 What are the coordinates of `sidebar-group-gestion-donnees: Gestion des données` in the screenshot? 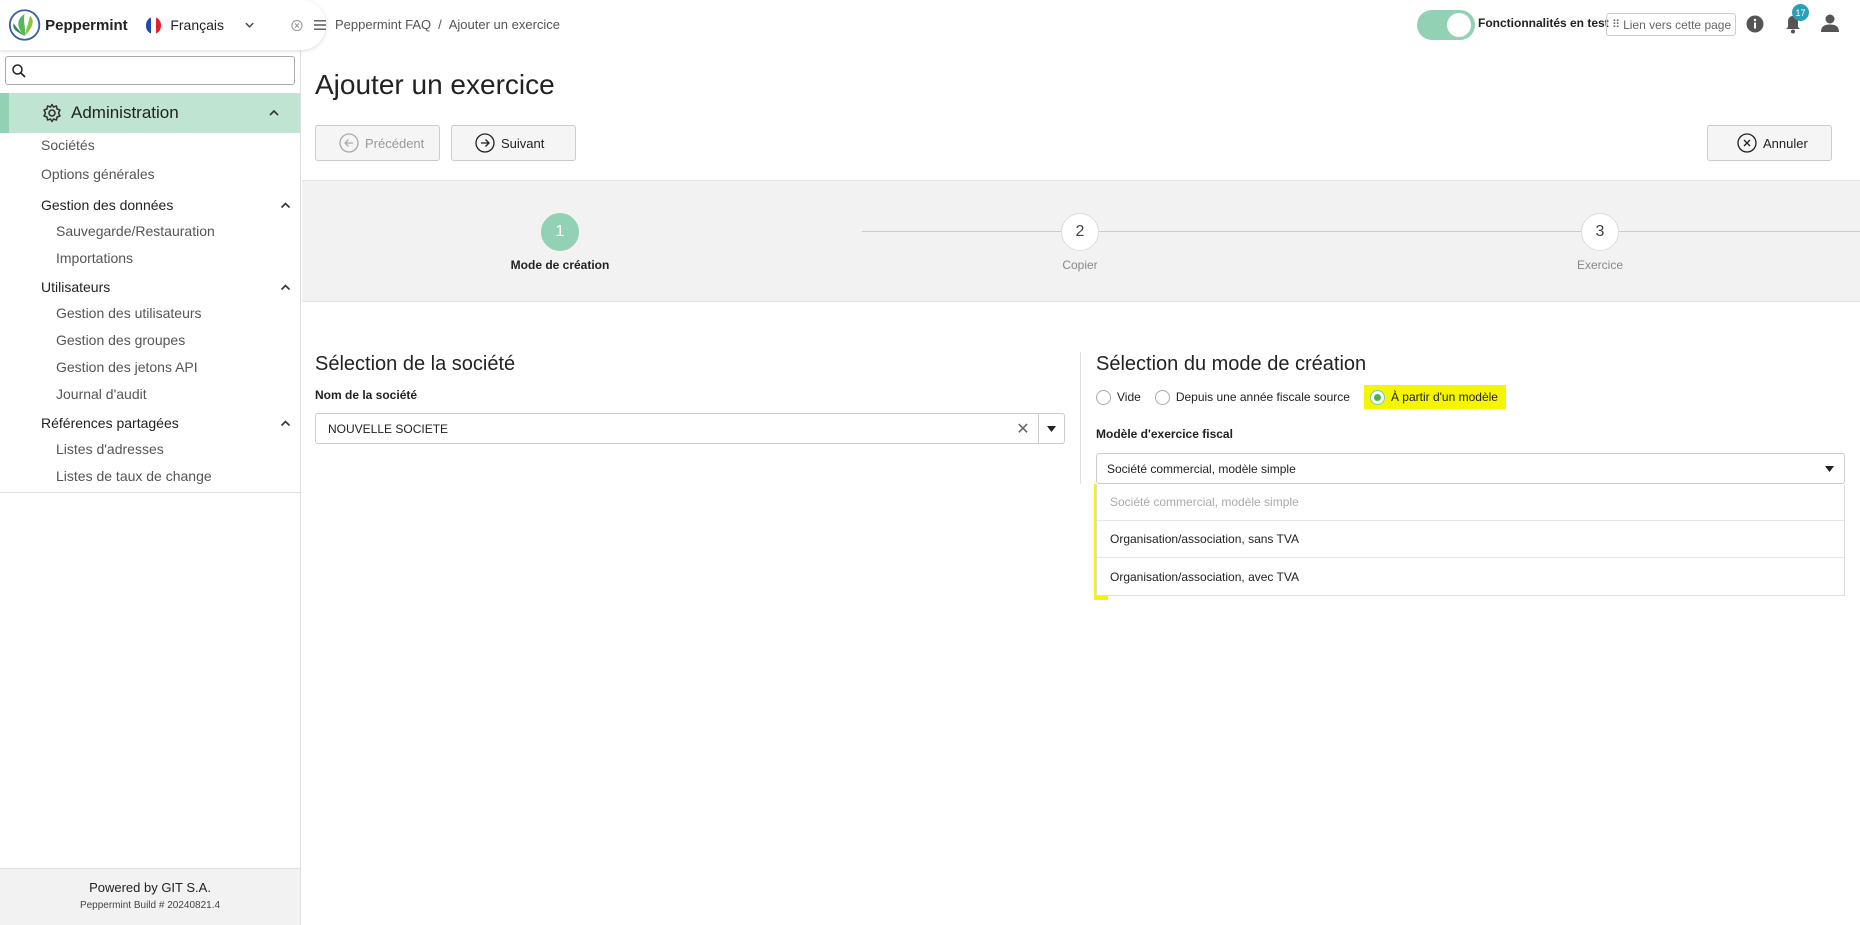 It's located at (166, 205).